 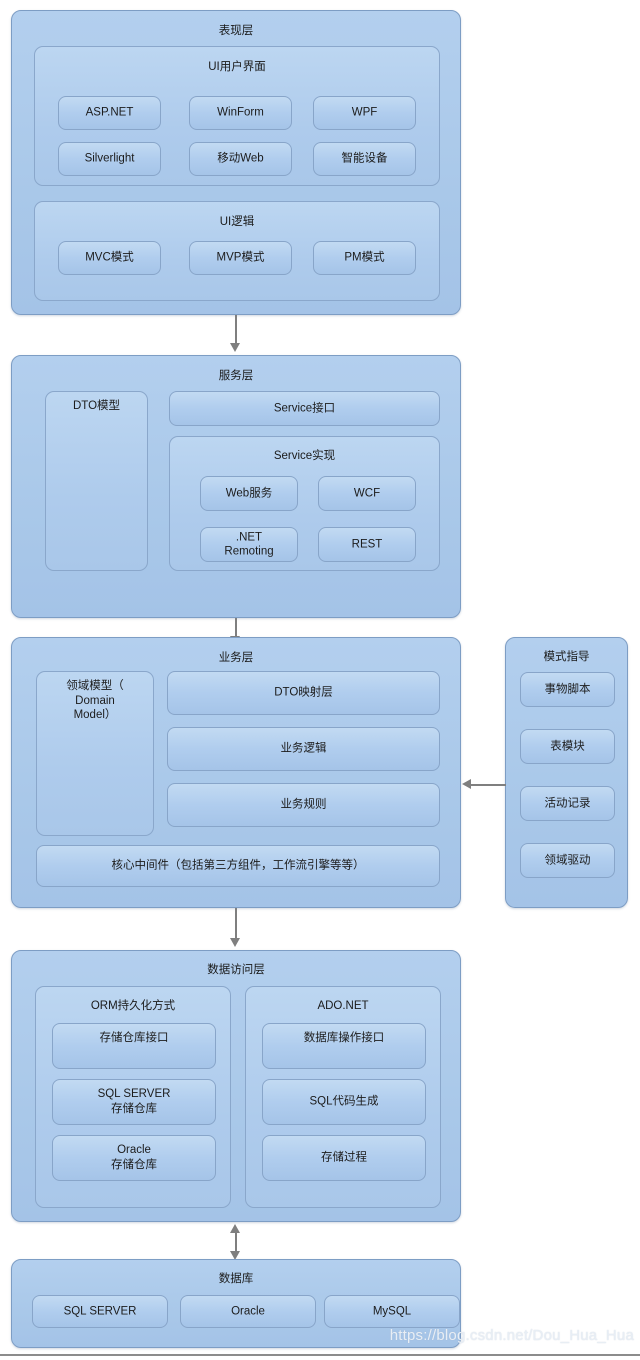 I want to click on node-stored-procedure: 存储过程, so click(x=344, y=1158).